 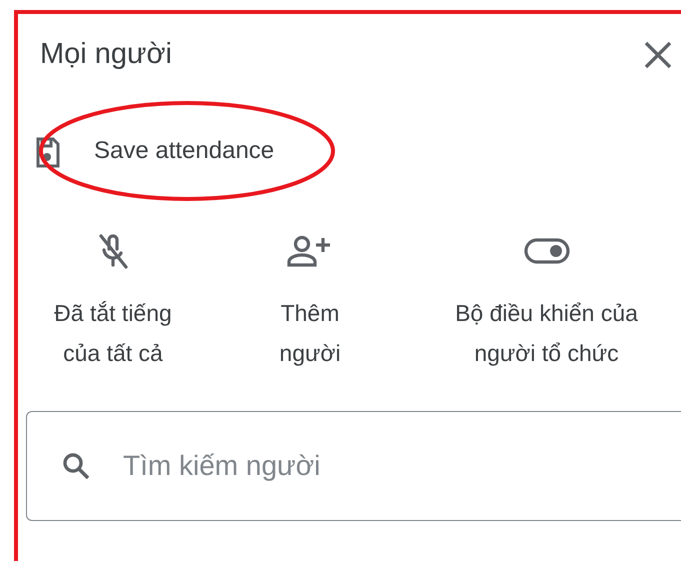 What do you see at coordinates (547, 251) in the screenshot?
I see `toggle-switch-icon` at bounding box center [547, 251].